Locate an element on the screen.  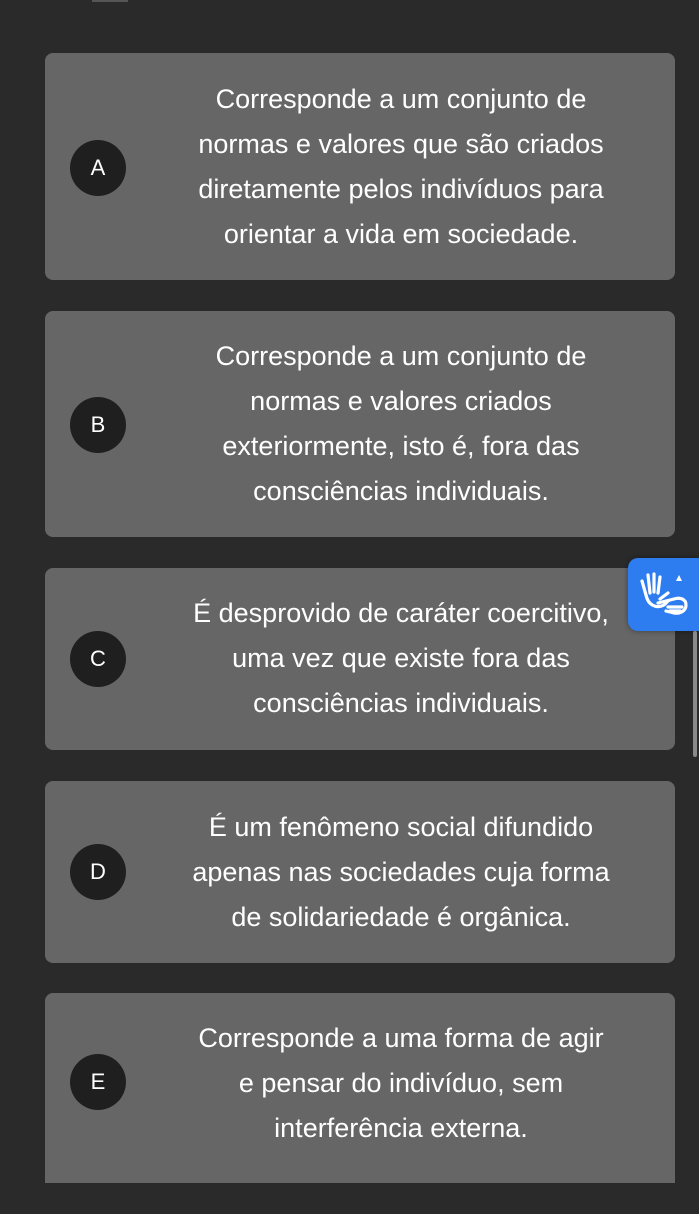
option-d-letter: D is located at coordinates (98, 872).